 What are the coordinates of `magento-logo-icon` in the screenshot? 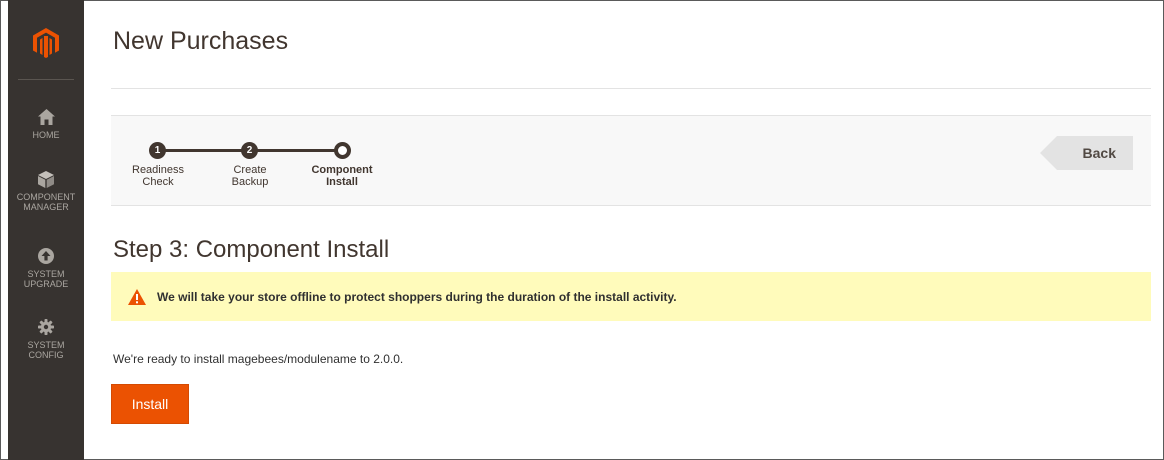 It's located at (46, 43).